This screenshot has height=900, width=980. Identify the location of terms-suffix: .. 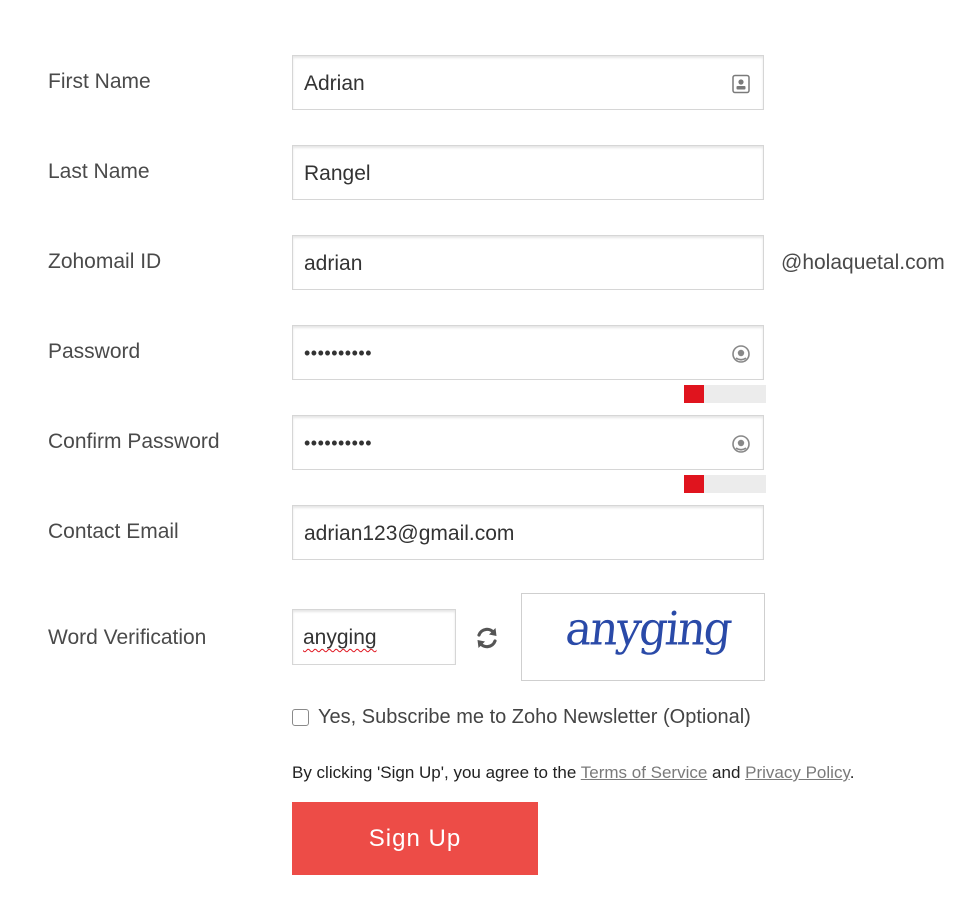
(852, 772).